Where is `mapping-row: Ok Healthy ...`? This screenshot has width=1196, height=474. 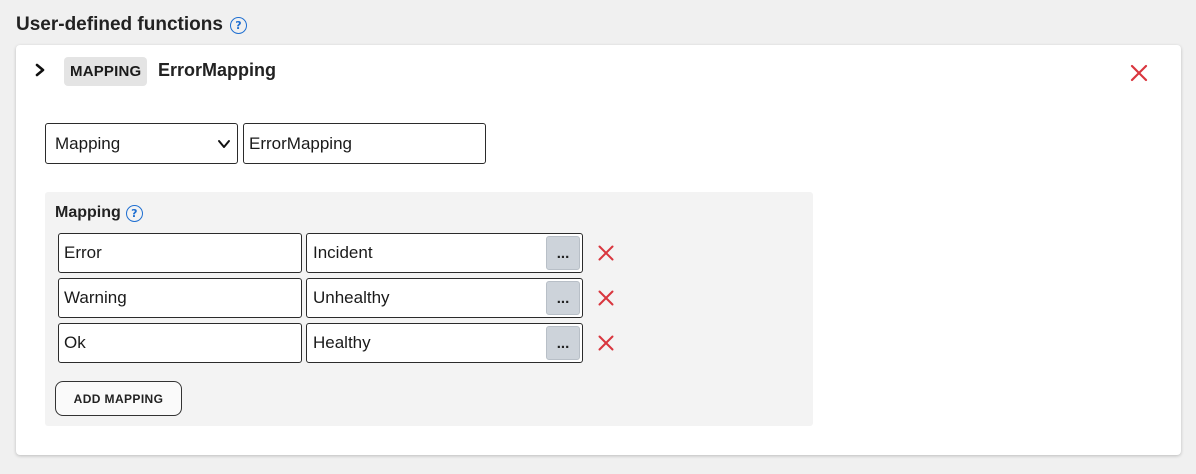 mapping-row: Ok Healthy ... is located at coordinates (338, 343).